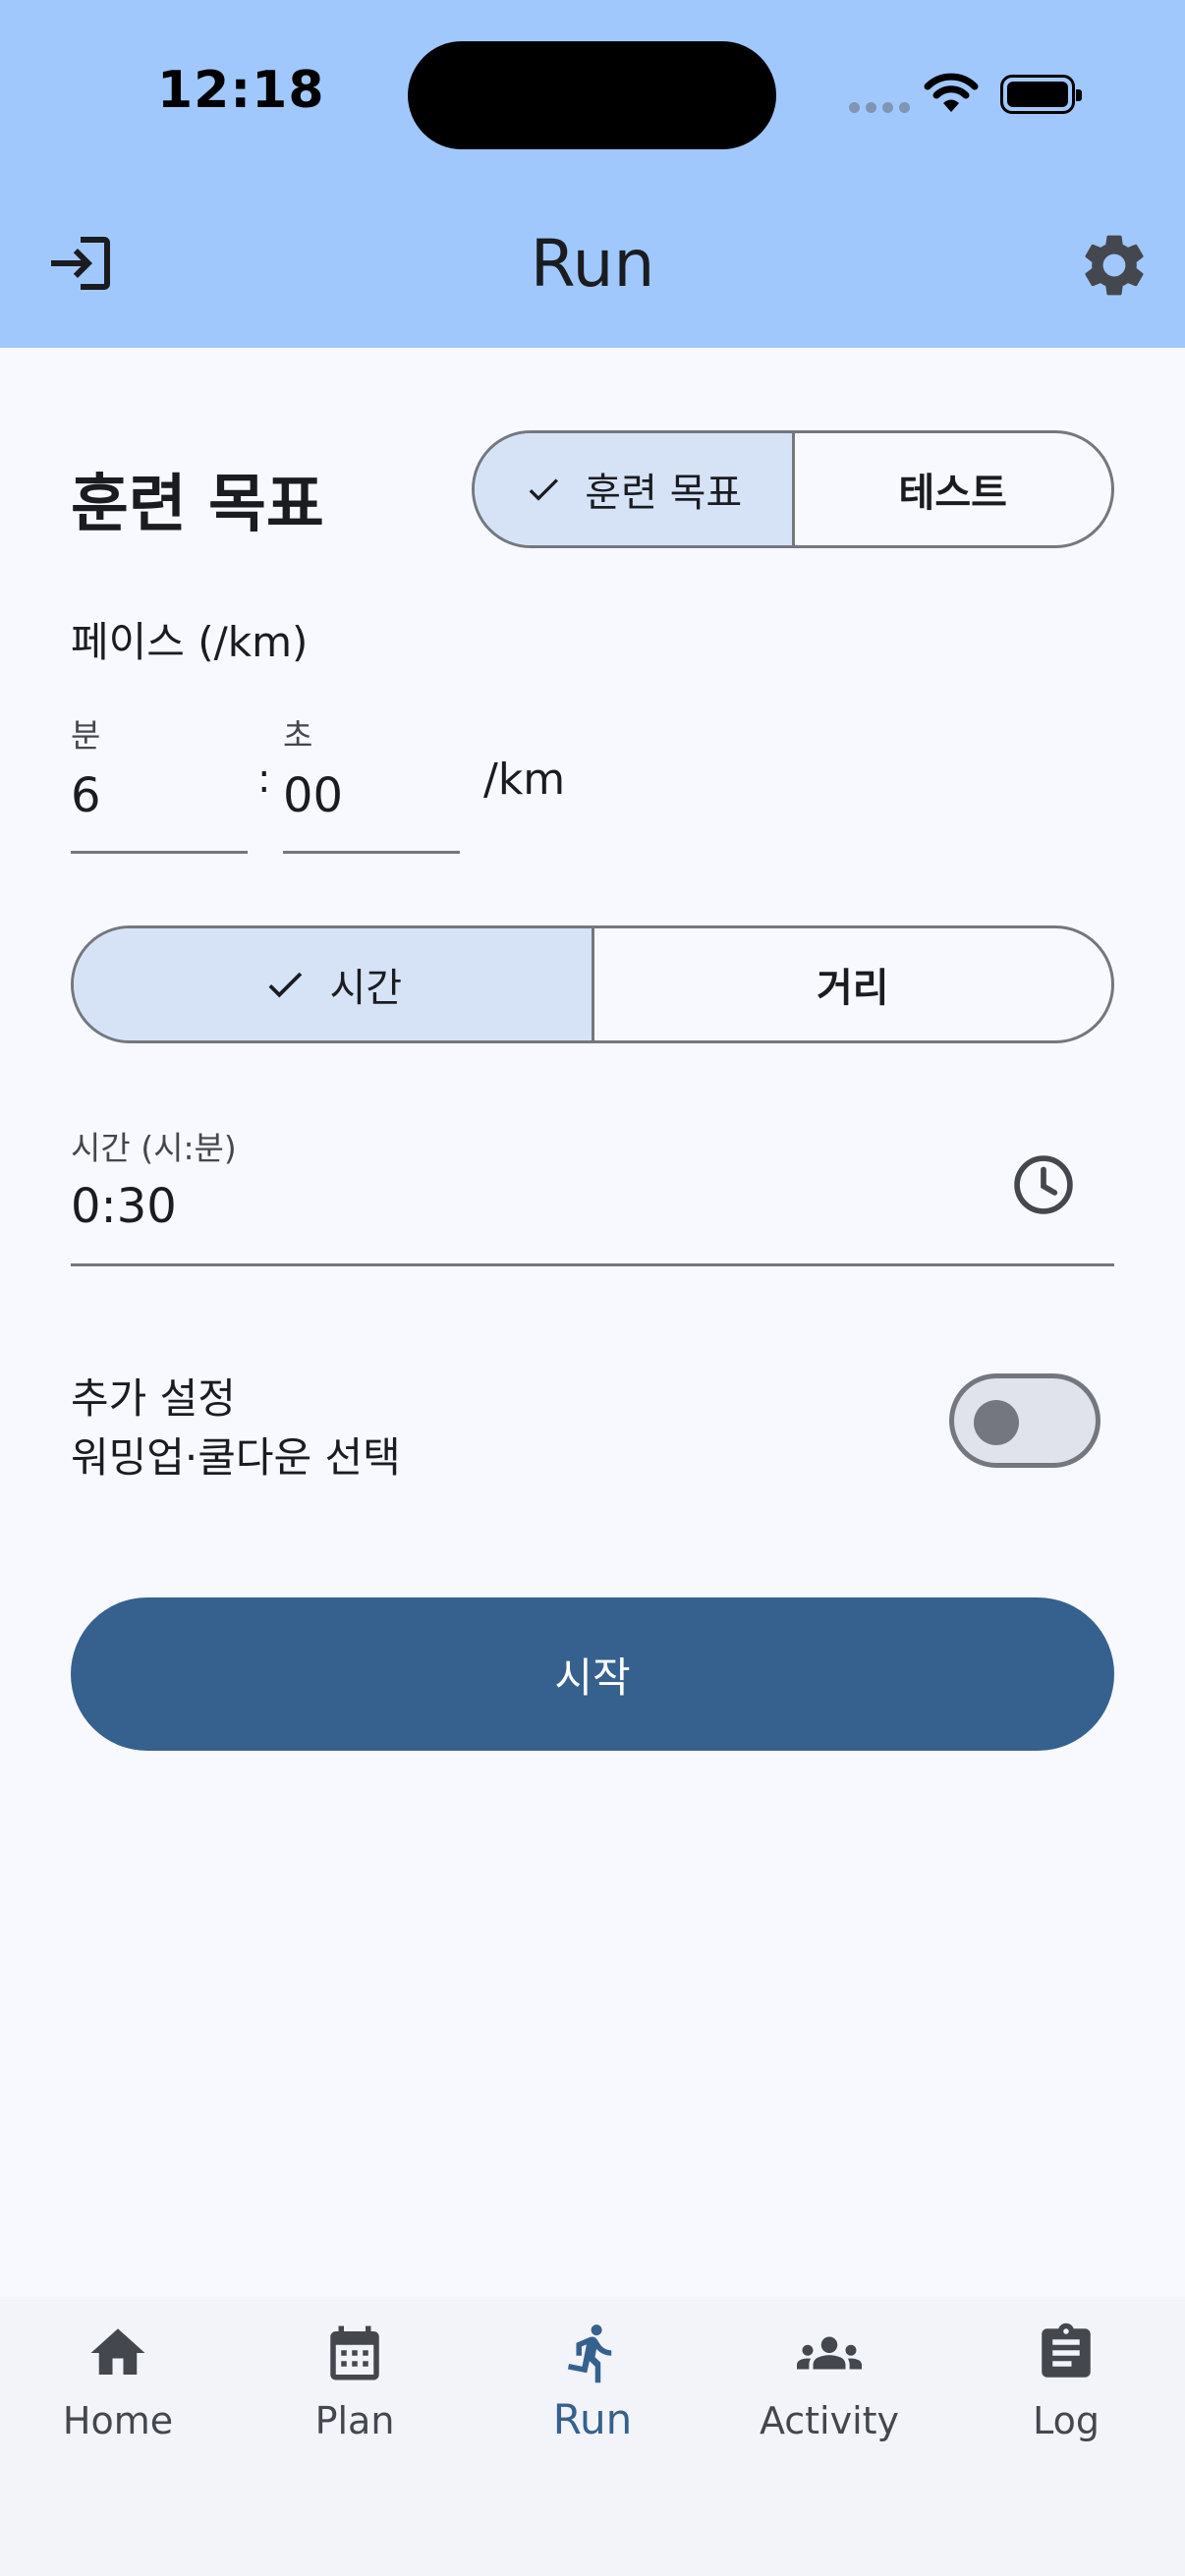 The width and height of the screenshot is (1185, 2576). What do you see at coordinates (118, 2381) in the screenshot?
I see `nav-item-home: Home` at bounding box center [118, 2381].